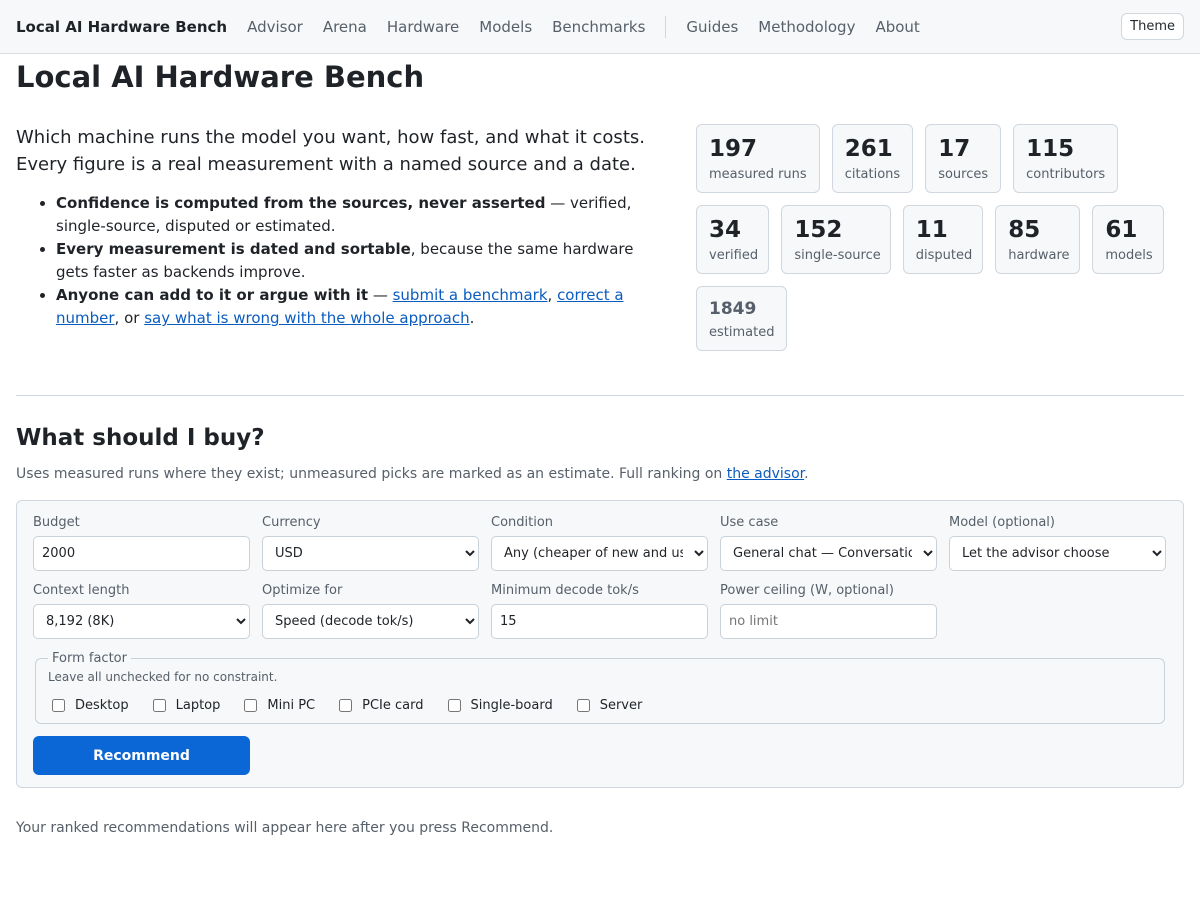 The image size is (1200, 900). I want to click on currency-label: Currency, so click(291, 522).